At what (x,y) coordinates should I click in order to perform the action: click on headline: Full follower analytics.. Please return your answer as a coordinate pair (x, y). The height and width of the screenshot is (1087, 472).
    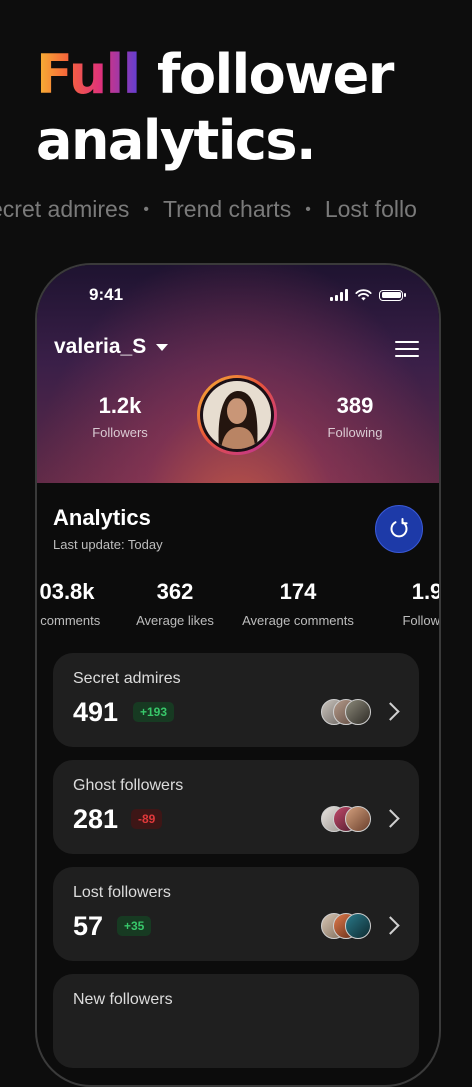
    Looking at the image, I should click on (246, 108).